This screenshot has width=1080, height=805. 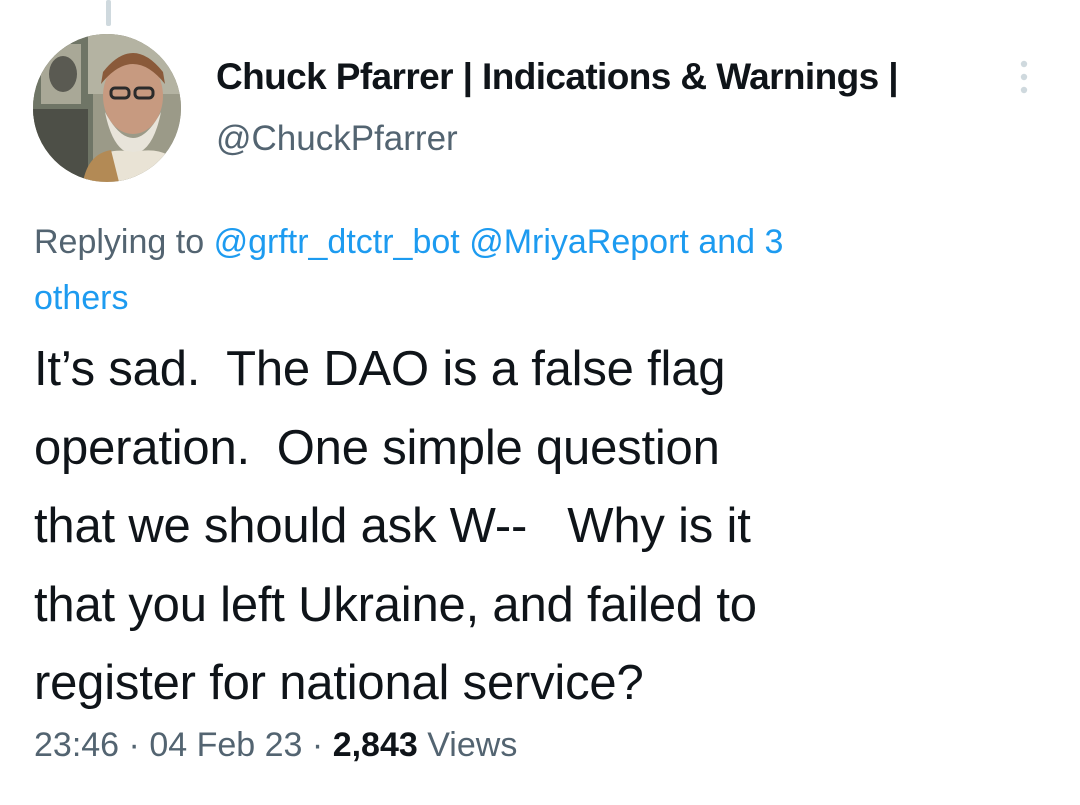 What do you see at coordinates (225, 745) in the screenshot?
I see `tweet-date: 04 Feb 23` at bounding box center [225, 745].